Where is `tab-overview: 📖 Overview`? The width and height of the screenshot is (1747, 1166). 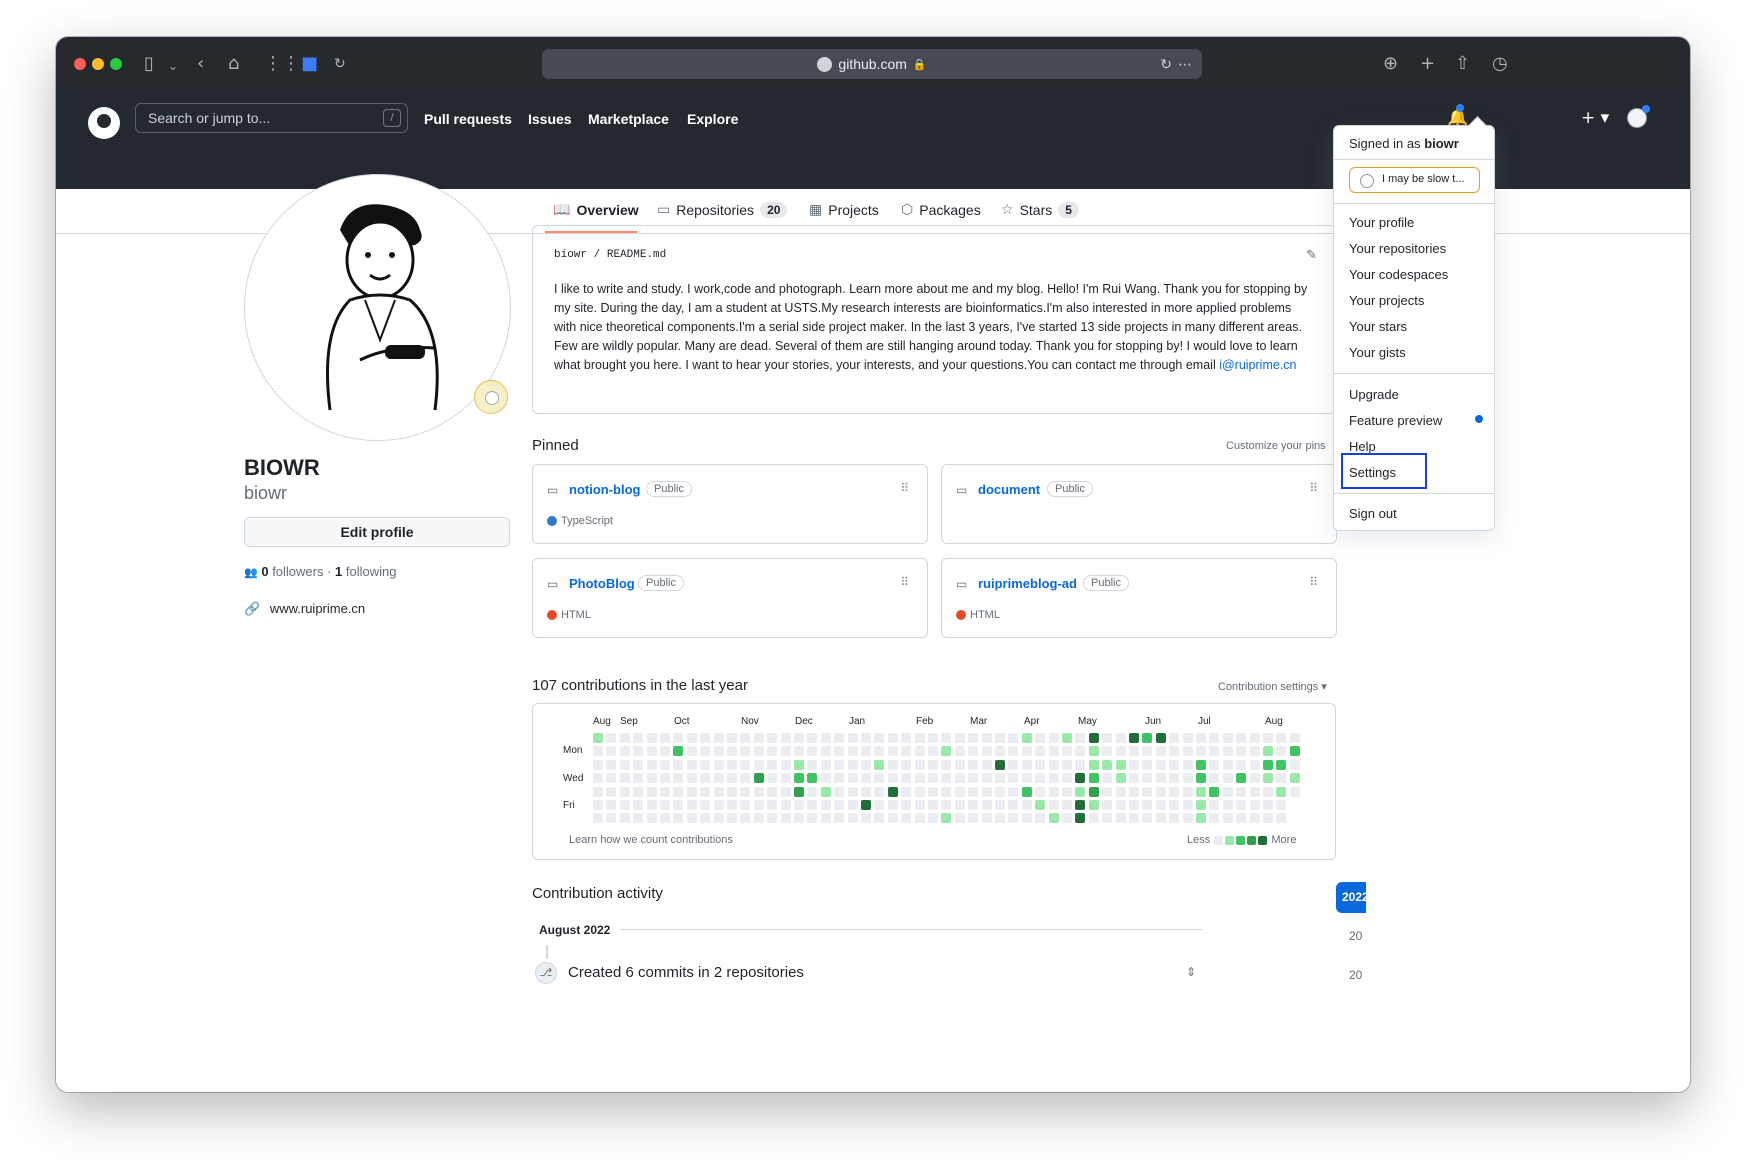
tab-overview: 📖 Overview is located at coordinates (596, 210).